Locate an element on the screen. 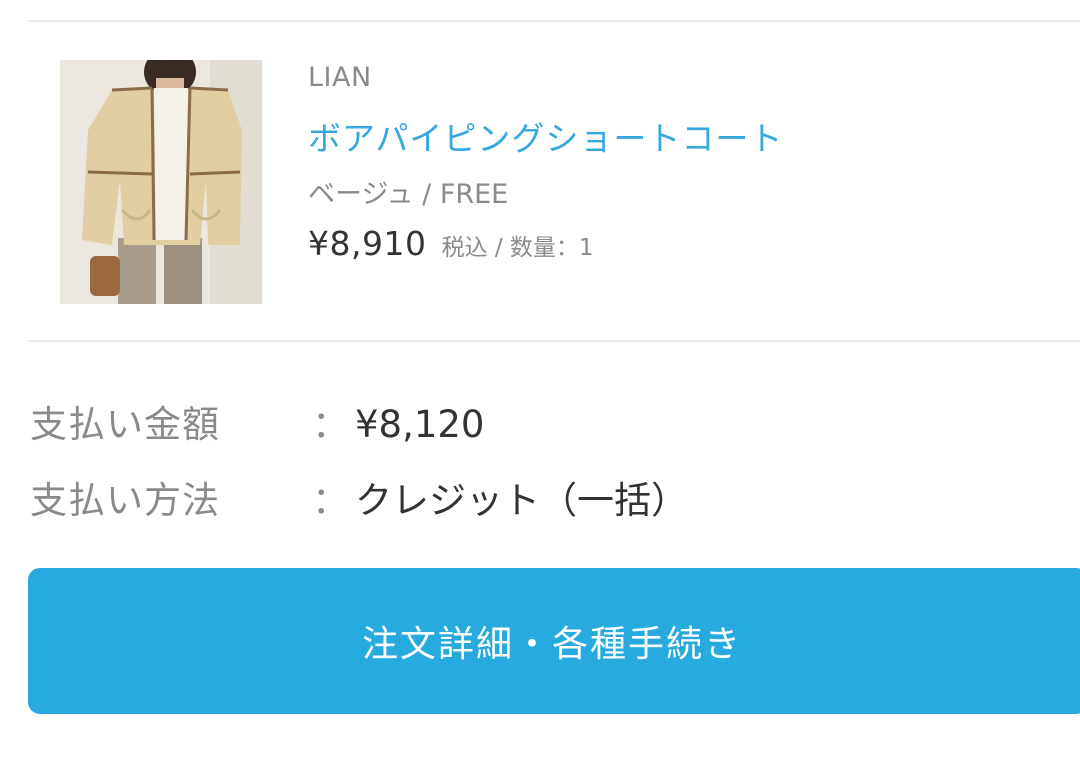  payment-method-label: 支払い方法 is located at coordinates (125, 500).